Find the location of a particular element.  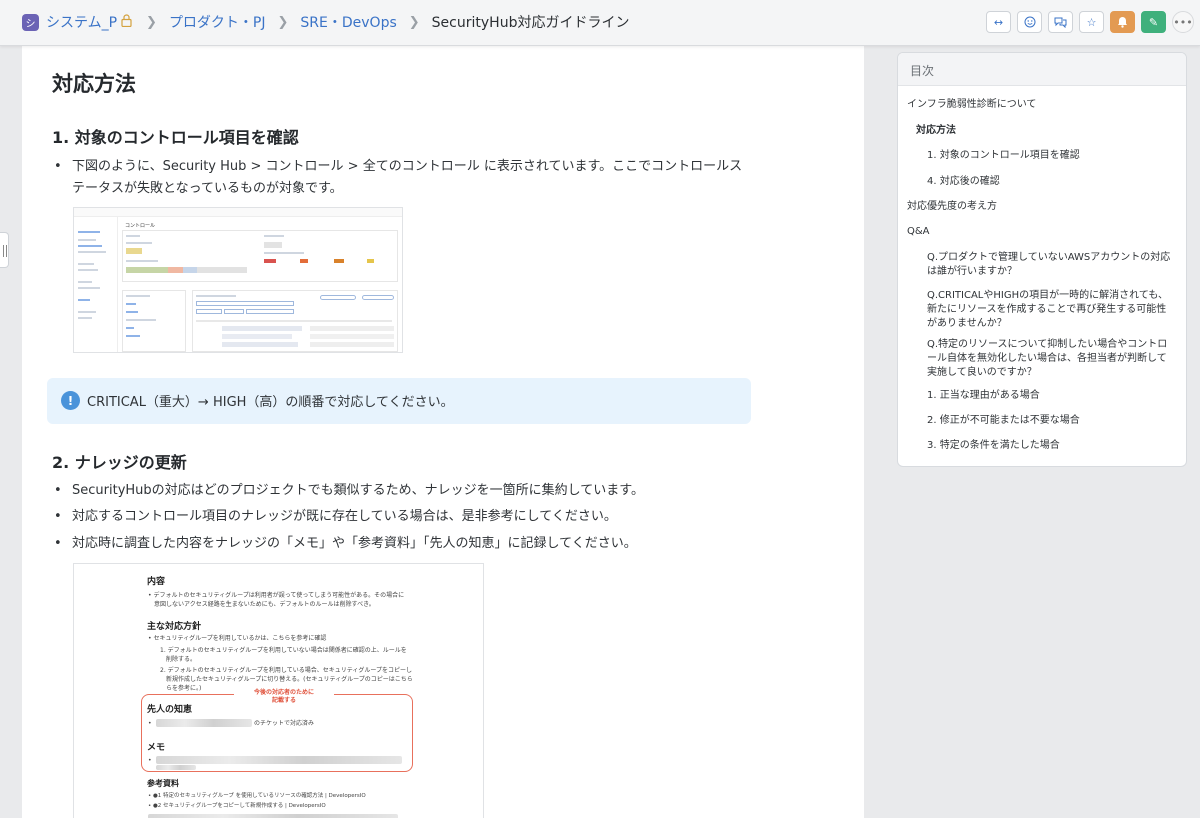

comment-icon is located at coordinates (1060, 22).